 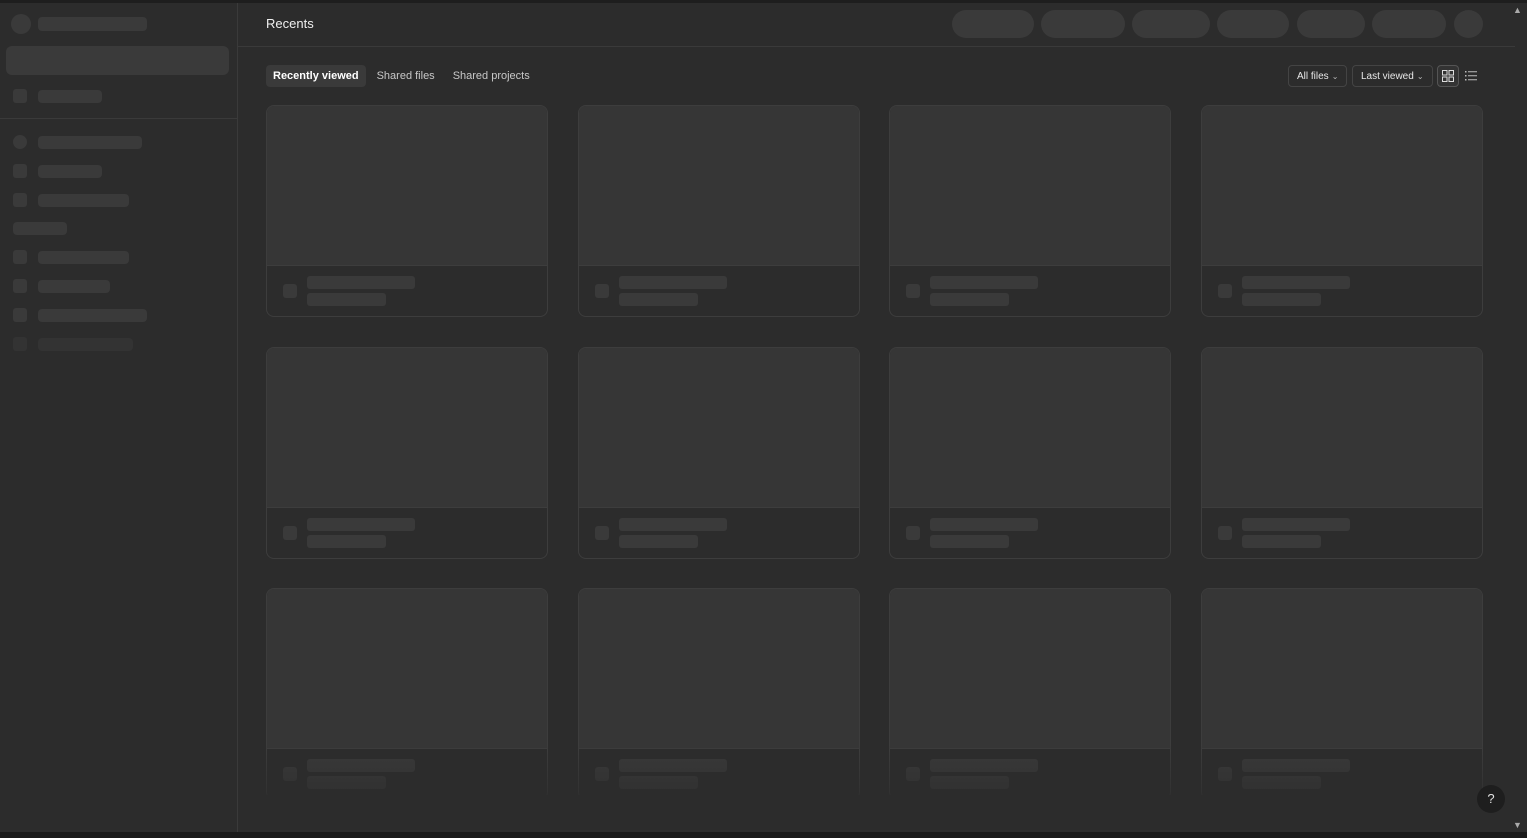 What do you see at coordinates (1387, 76) in the screenshot?
I see `sort-dropdown-label: Last viewed` at bounding box center [1387, 76].